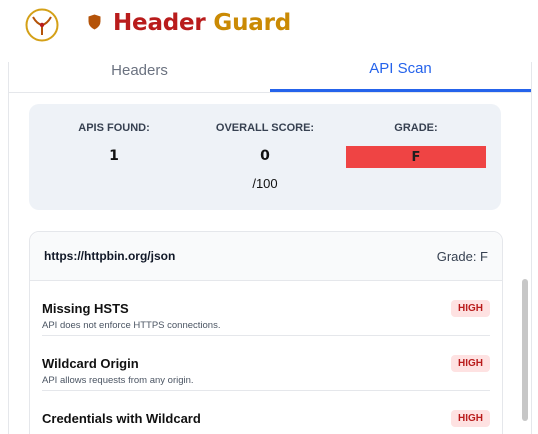  I want to click on tab-bar: Headers API Scan, so click(270, 77).